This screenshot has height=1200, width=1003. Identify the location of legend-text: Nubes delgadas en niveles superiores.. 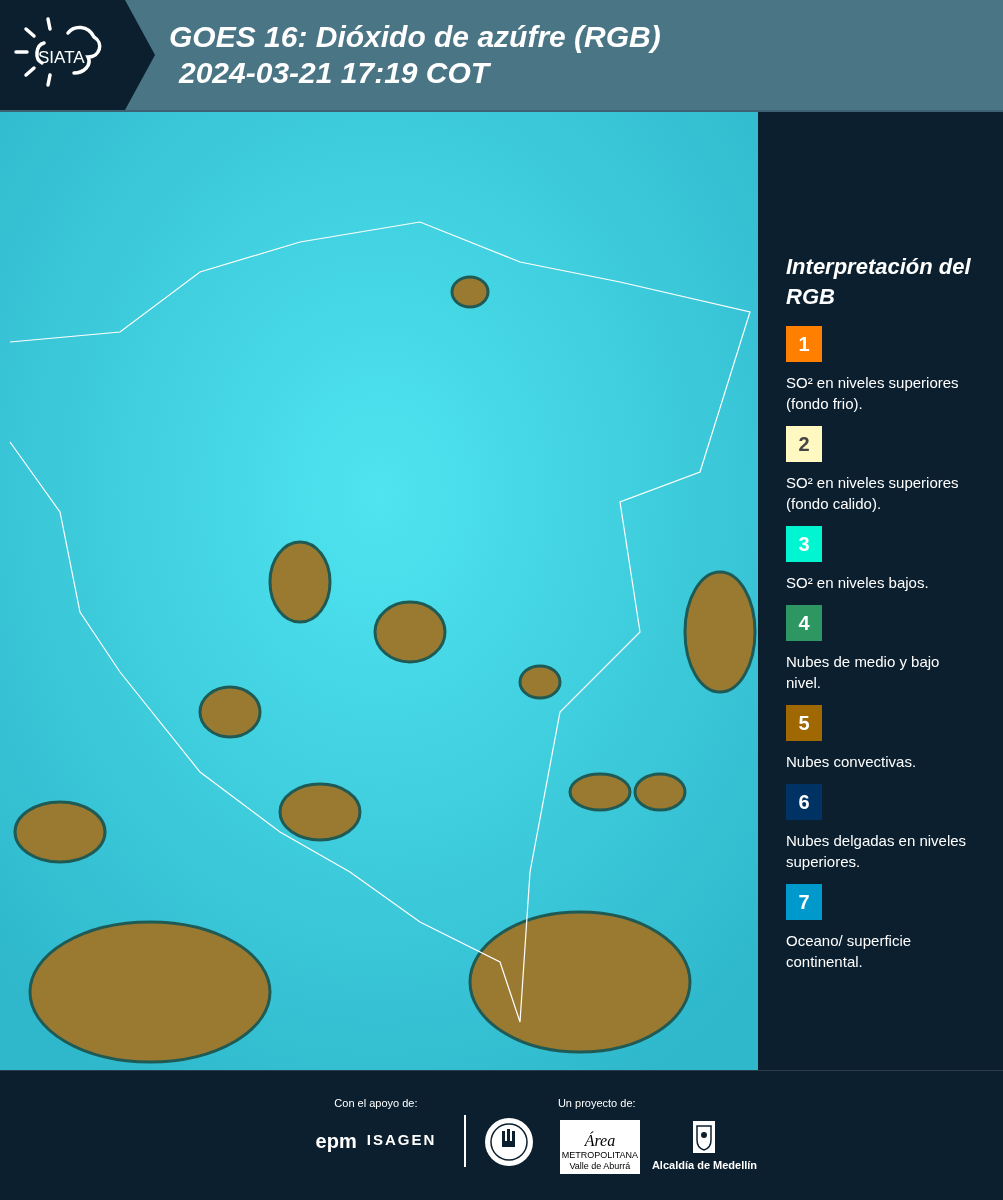
(877, 851).